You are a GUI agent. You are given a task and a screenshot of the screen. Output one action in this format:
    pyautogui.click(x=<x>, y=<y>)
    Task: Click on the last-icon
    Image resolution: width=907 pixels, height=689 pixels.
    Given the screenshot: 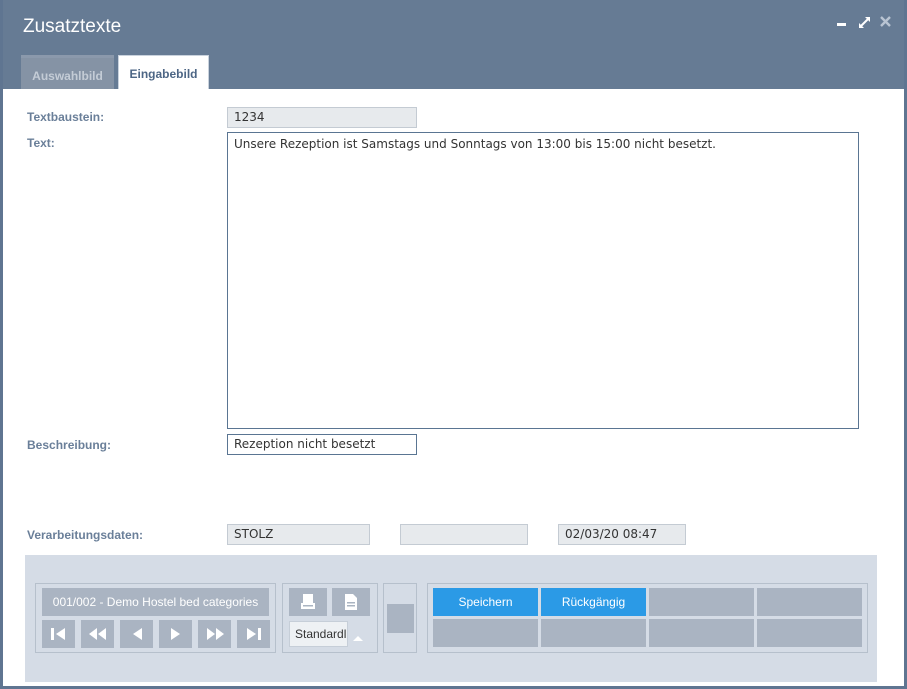 What is the action you would take?
    pyautogui.click(x=253, y=634)
    